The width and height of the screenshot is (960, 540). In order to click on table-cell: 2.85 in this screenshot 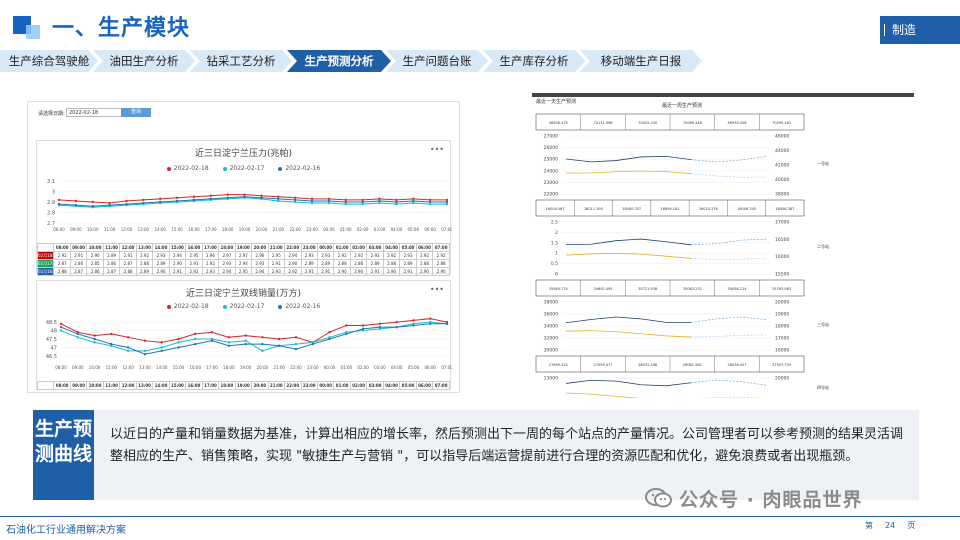, I will do `click(95, 263)`.